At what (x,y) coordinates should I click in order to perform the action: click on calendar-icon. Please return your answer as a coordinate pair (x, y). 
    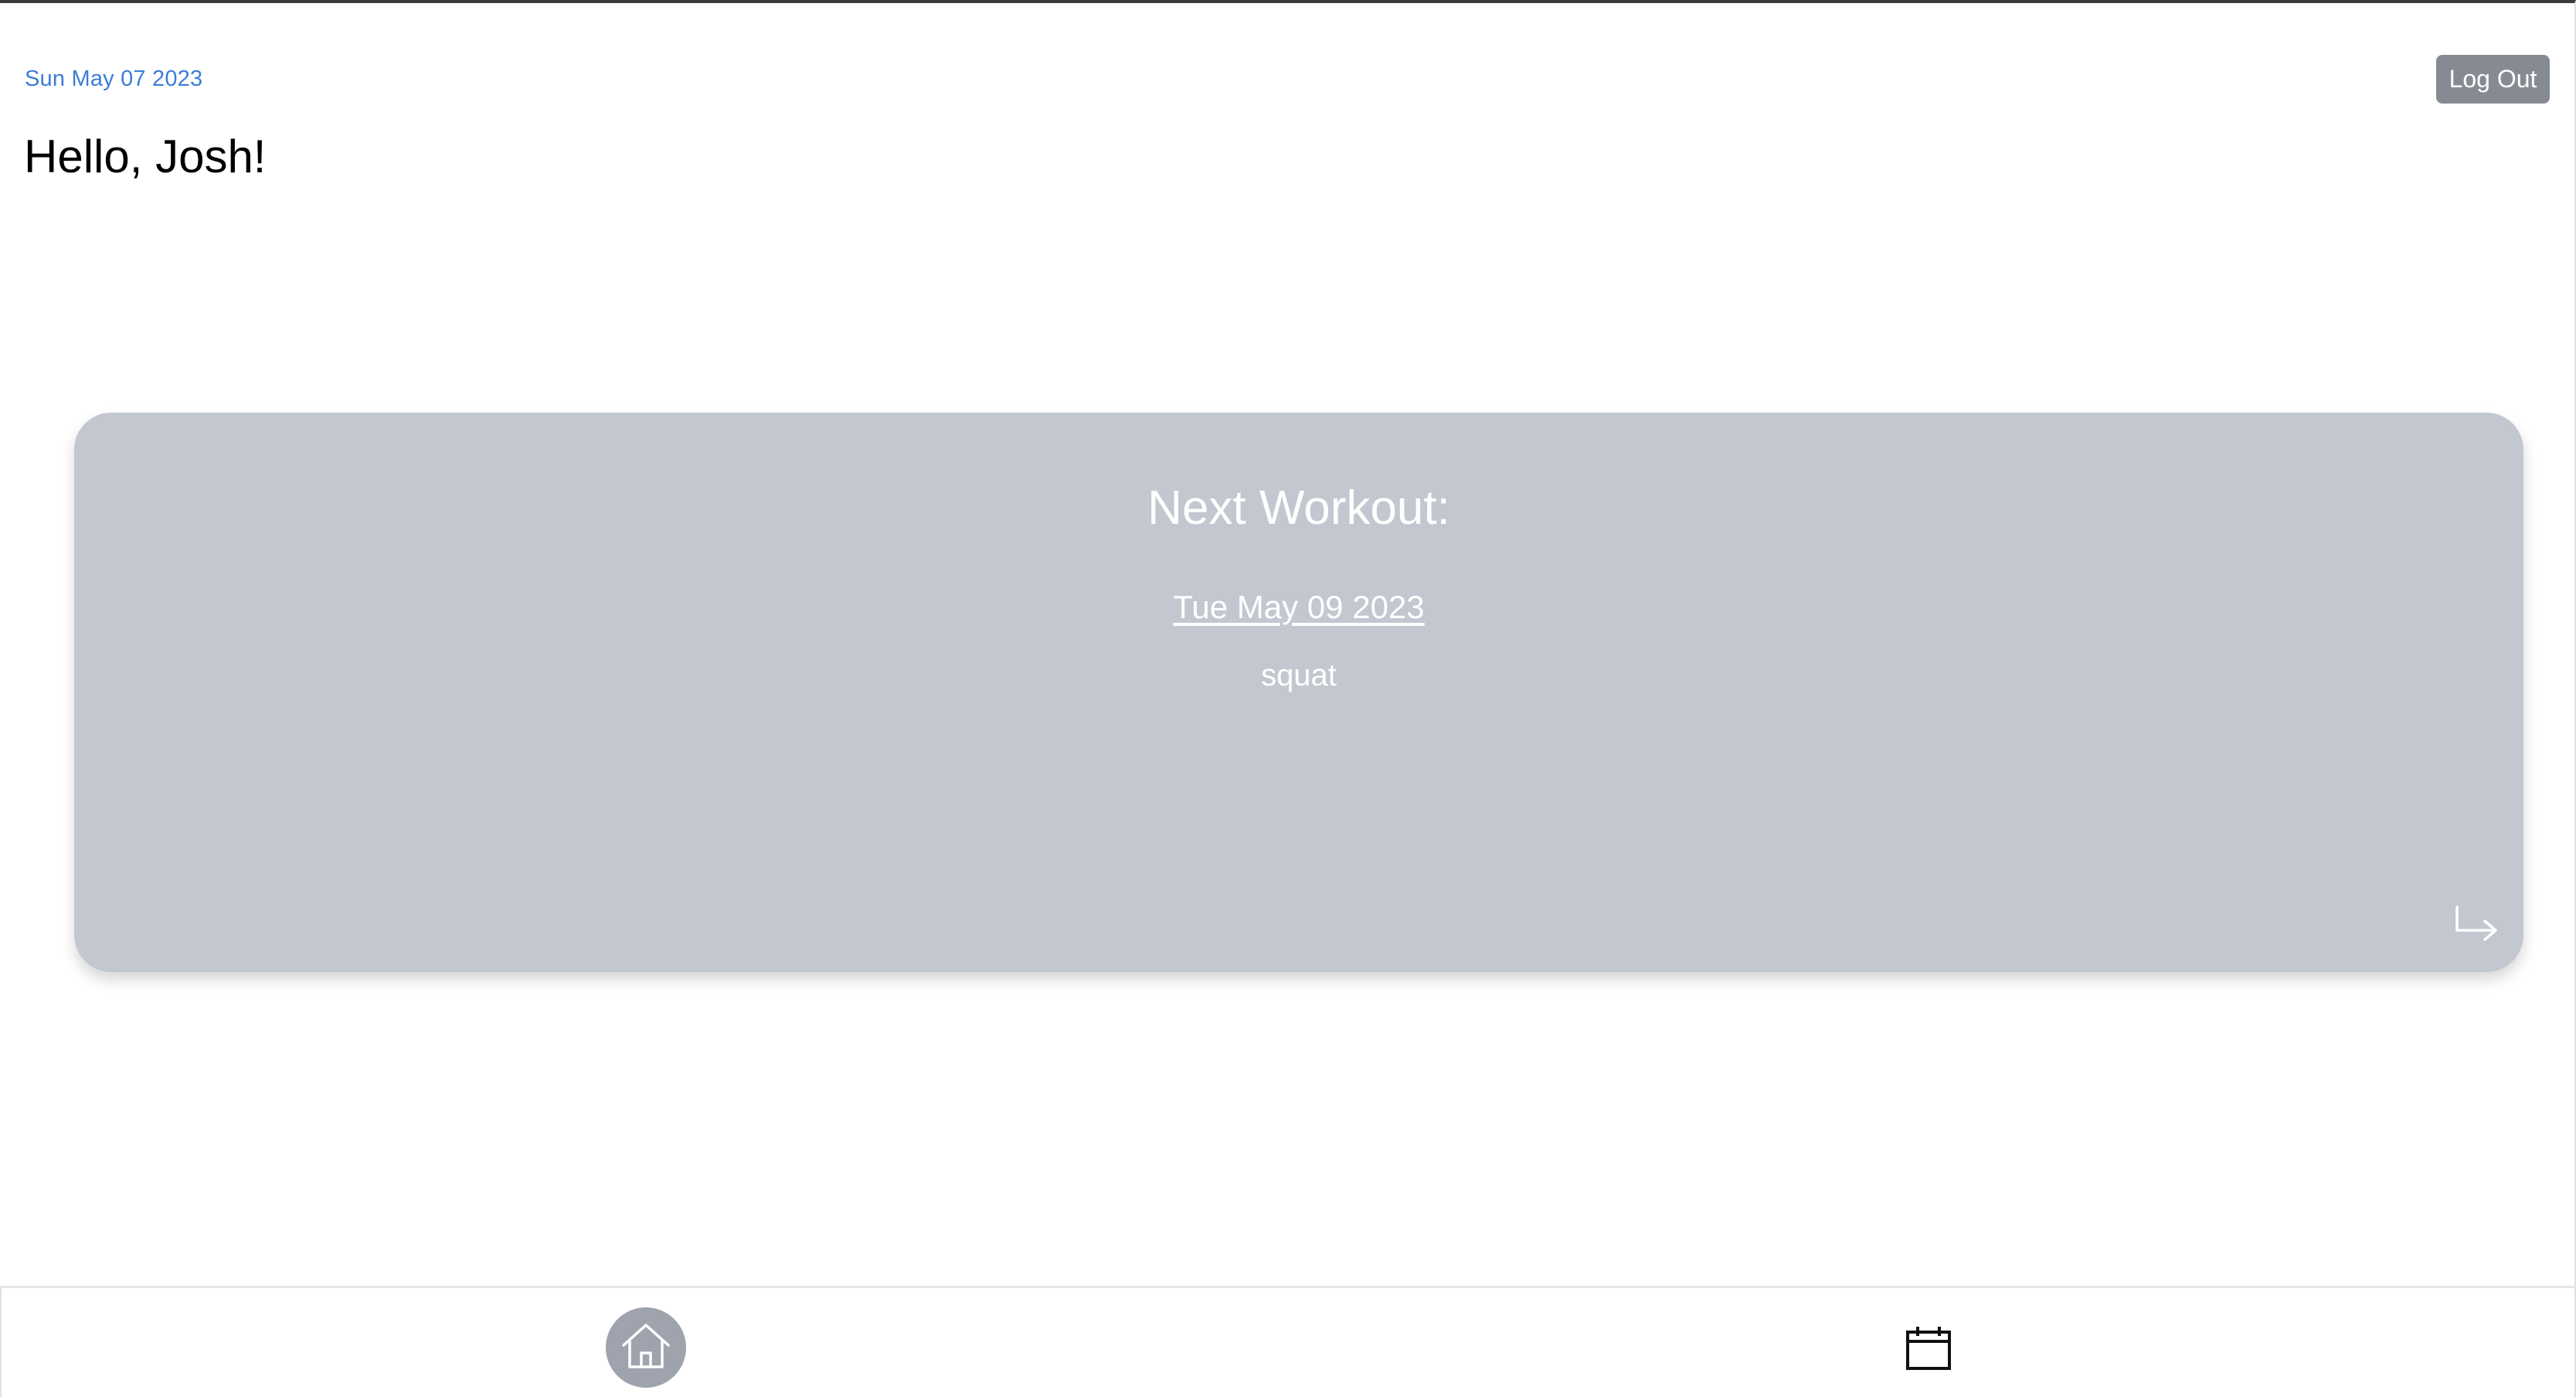
    Looking at the image, I should click on (1928, 1350).